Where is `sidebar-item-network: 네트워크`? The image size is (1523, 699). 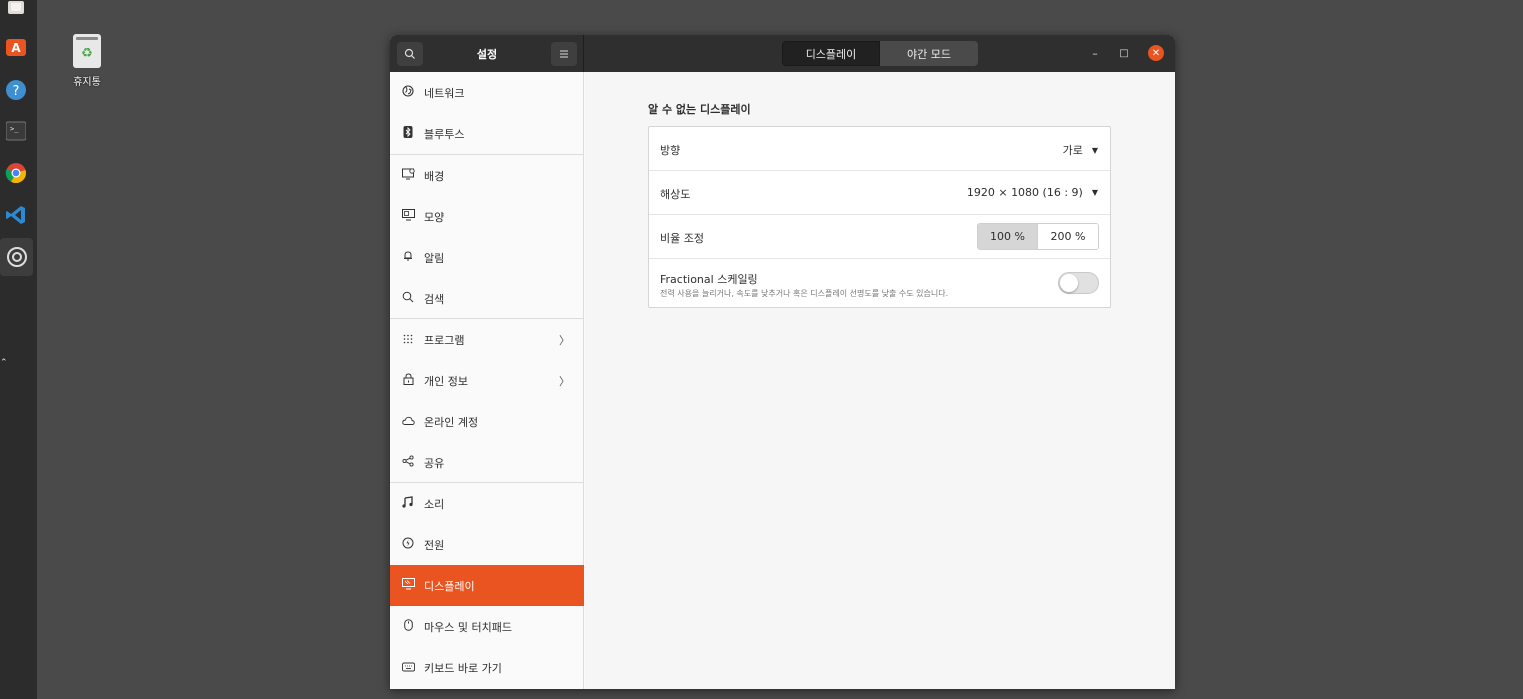 sidebar-item-network: 네트워크 is located at coordinates (487, 92).